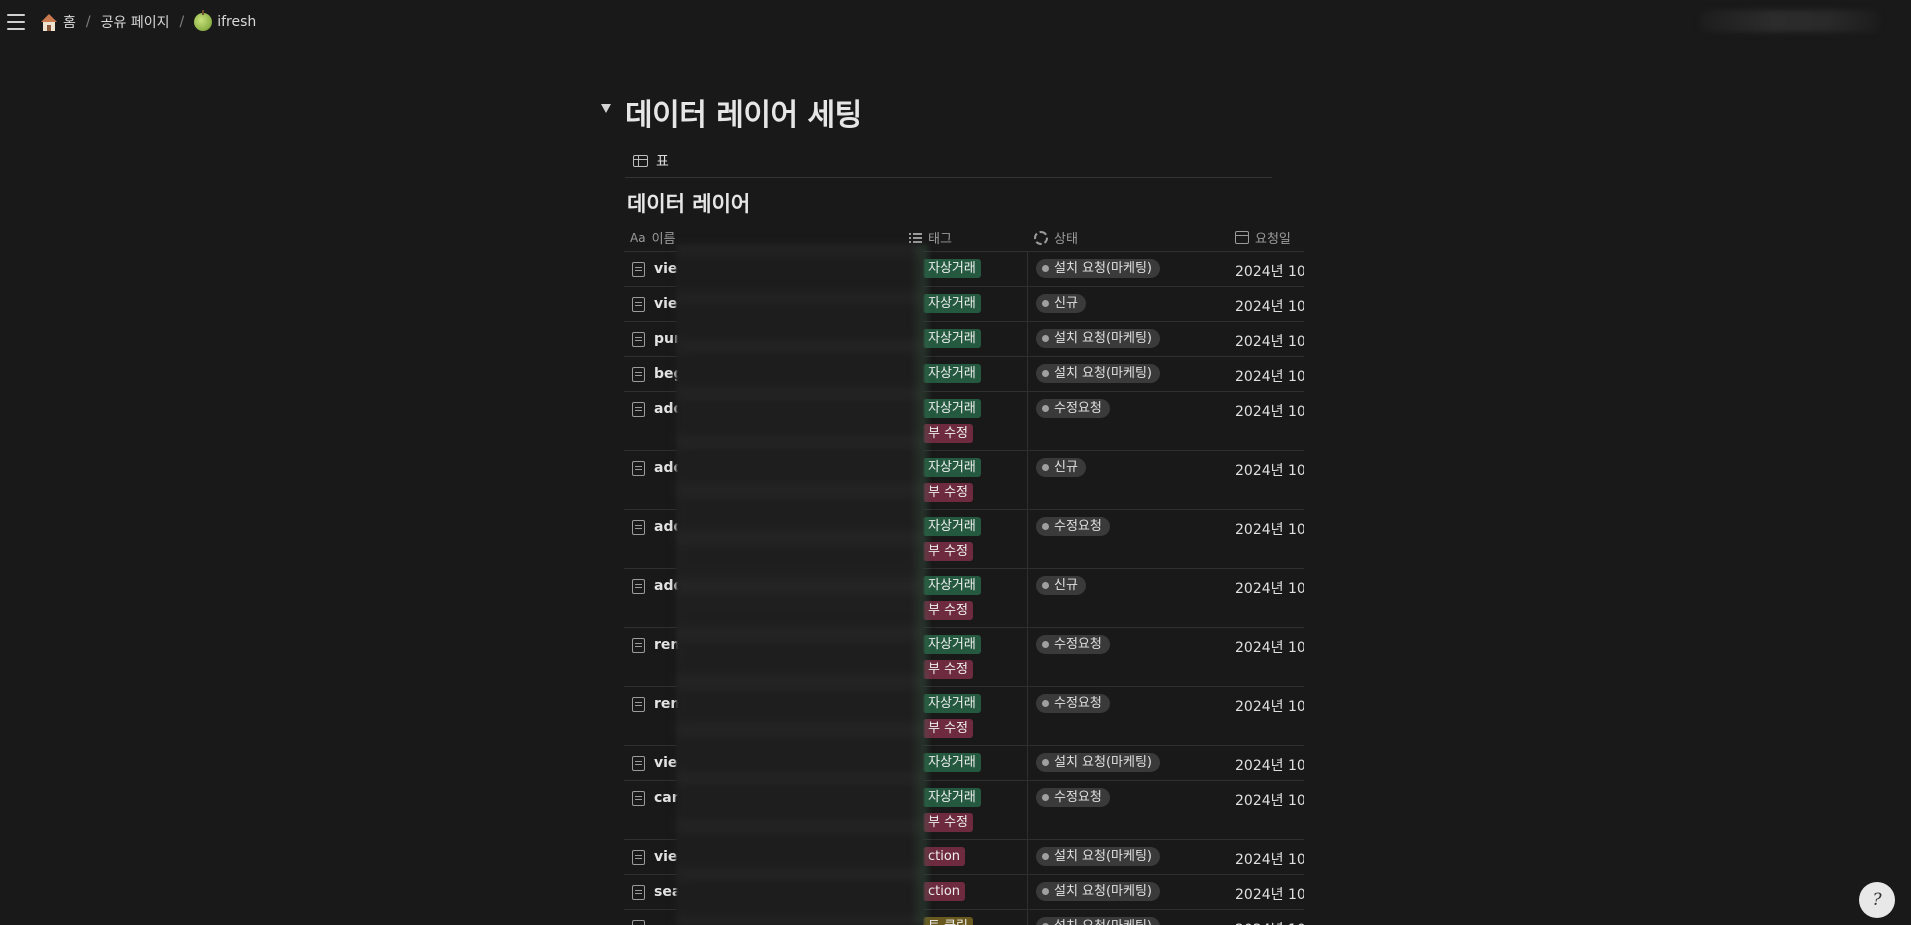 Image resolution: width=1911 pixels, height=925 pixels. Describe the element at coordinates (948, 161) in the screenshot. I see `view-tabs: 표` at that location.